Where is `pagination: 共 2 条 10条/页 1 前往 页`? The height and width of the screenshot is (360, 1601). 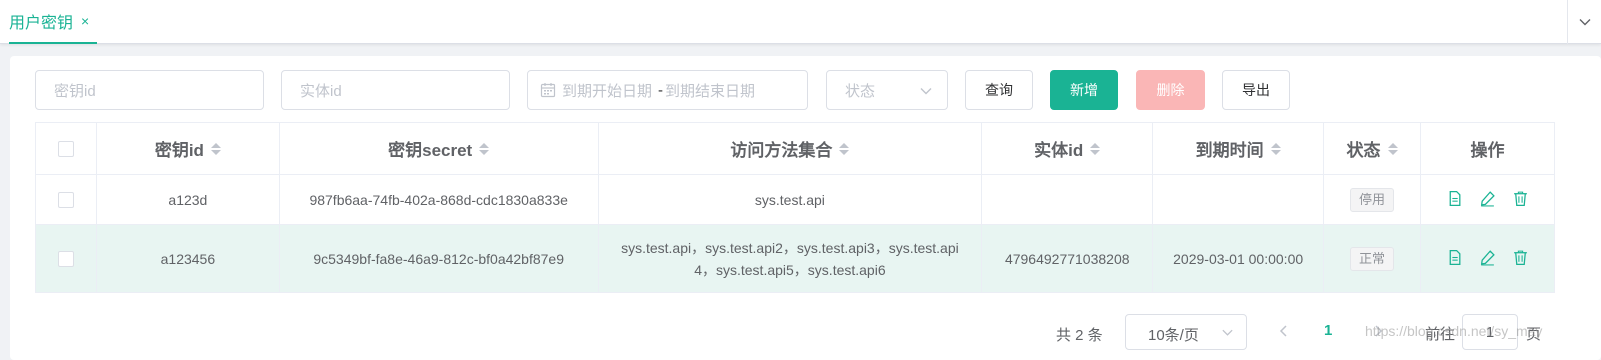
pagination: 共 2 条 10条/页 1 前往 页 is located at coordinates (800, 334).